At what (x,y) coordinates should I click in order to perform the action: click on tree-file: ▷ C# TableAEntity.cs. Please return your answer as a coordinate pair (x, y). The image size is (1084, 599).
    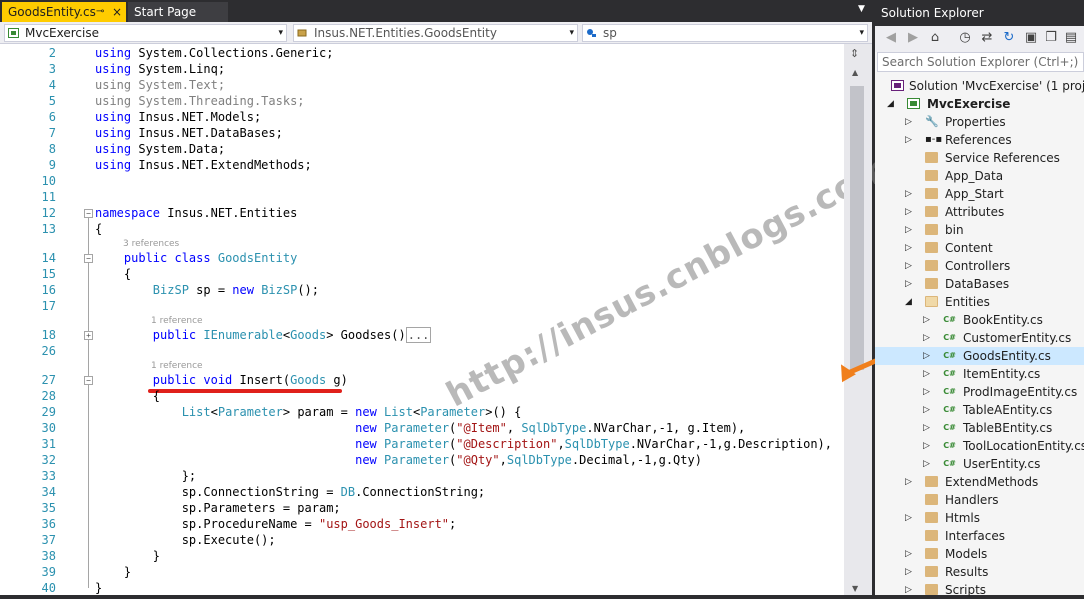
    Looking at the image, I should click on (979, 410).